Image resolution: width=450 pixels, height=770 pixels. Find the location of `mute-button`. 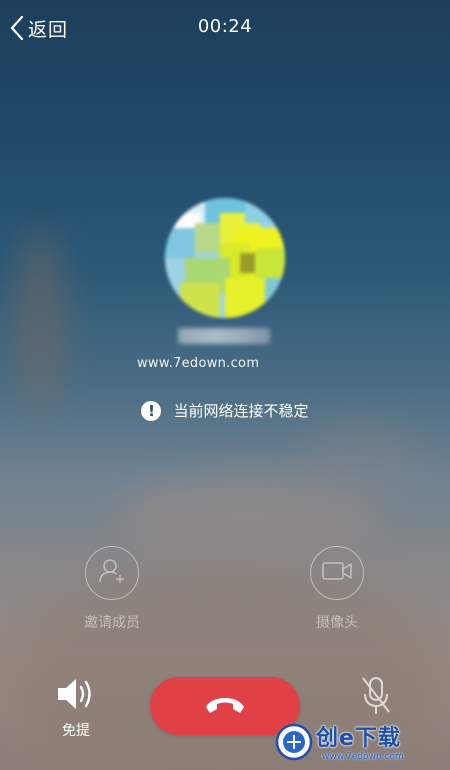

mute-button is located at coordinates (376, 698).